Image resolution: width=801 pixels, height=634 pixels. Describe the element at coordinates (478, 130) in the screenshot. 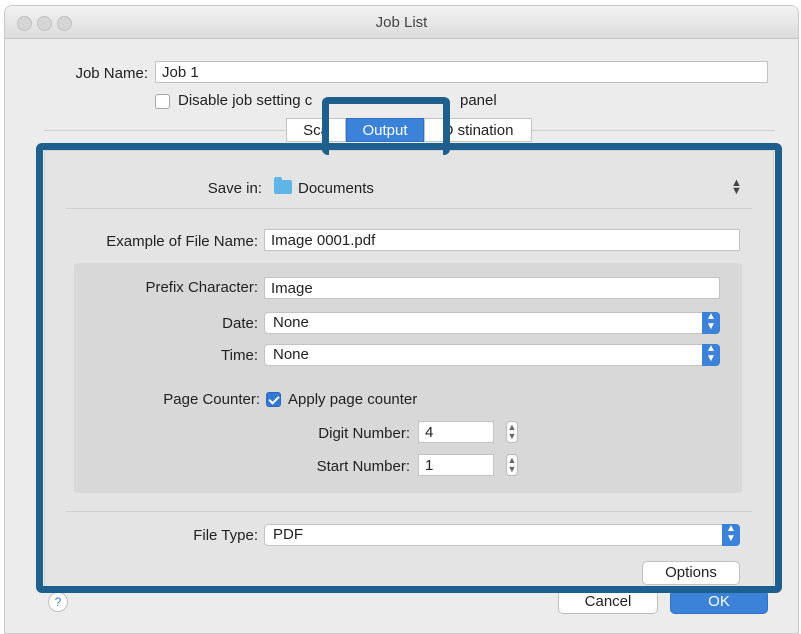

I see `tab-destination: D stination` at that location.